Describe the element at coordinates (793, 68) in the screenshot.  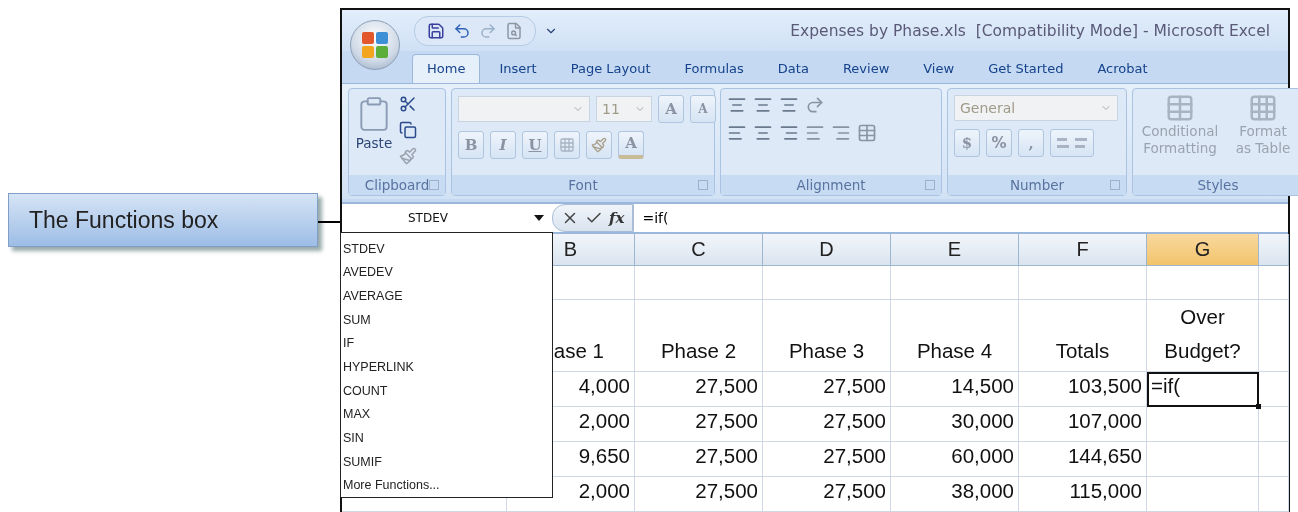
I see `ribbon-tab: Data` at that location.